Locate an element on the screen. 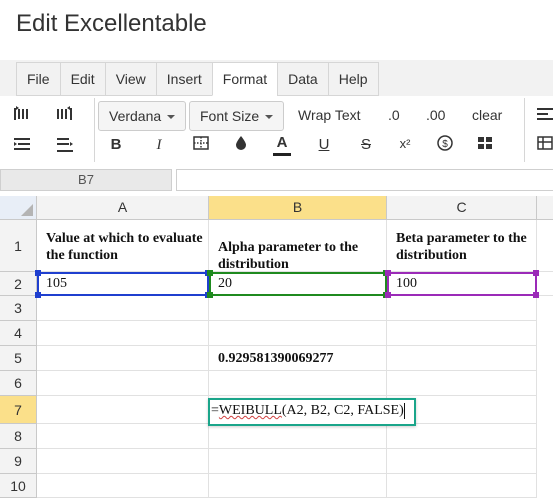 The height and width of the screenshot is (498, 553). font-family-label: Verdana is located at coordinates (135, 116).